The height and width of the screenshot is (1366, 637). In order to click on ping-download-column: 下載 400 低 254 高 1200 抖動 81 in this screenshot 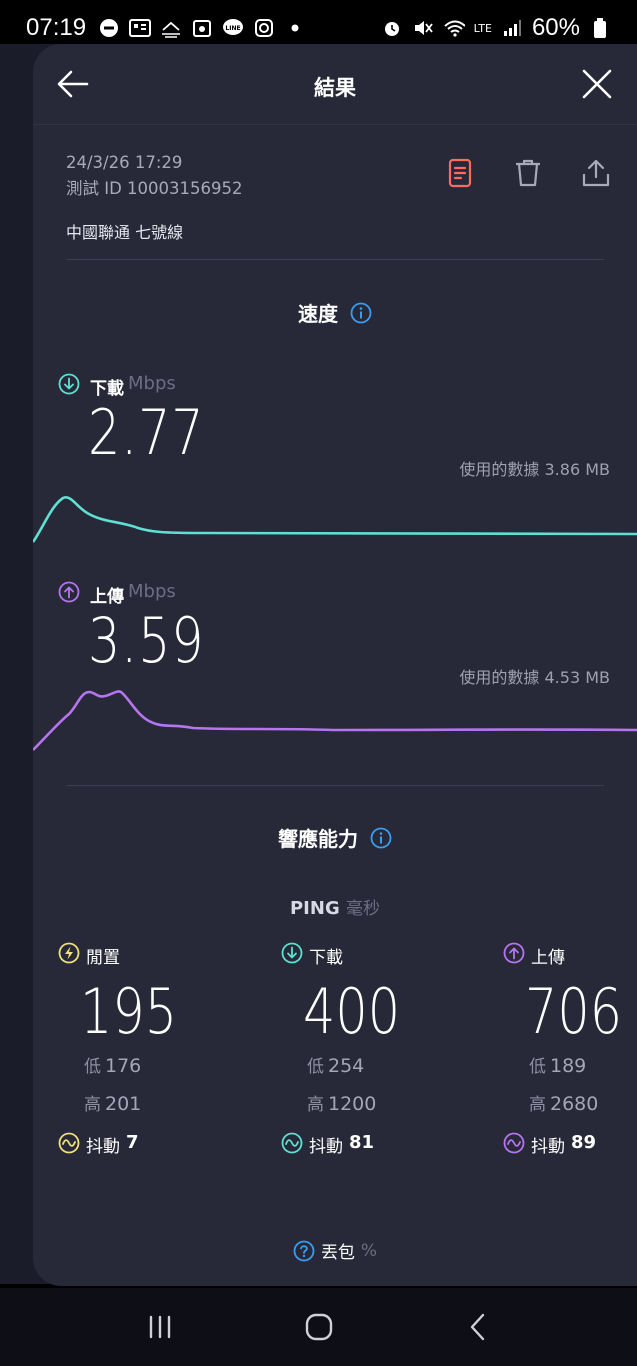, I will do `click(371, 1047)`.